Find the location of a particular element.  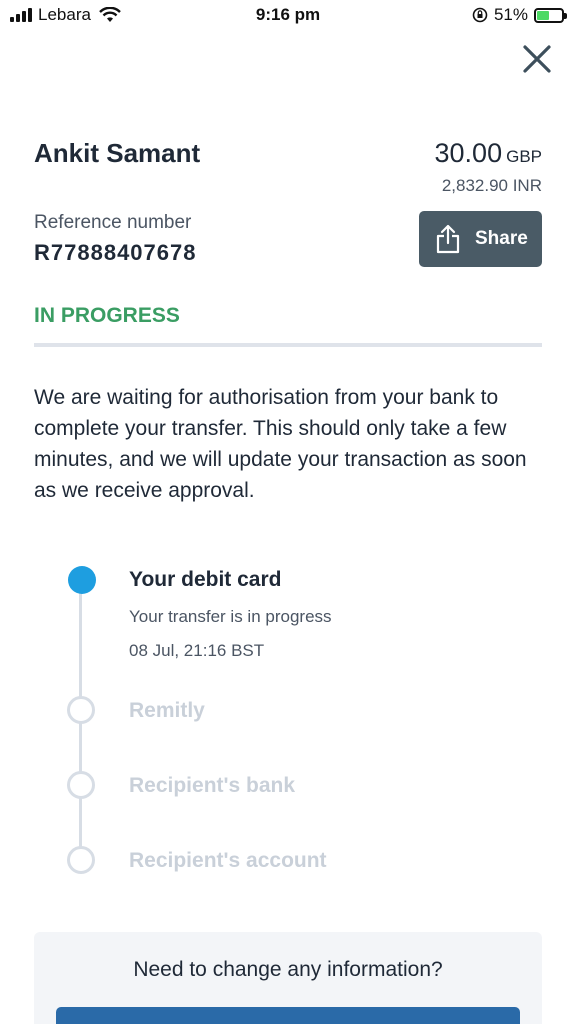

step-timestamp: 08 Jul, 21:16 BST is located at coordinates (197, 650).